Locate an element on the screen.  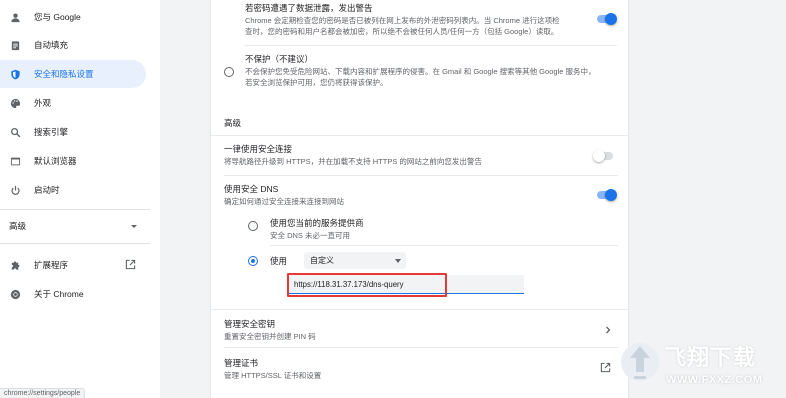
sidebar-item-privacy-security: 安全和隐私设置 is located at coordinates (73, 74).